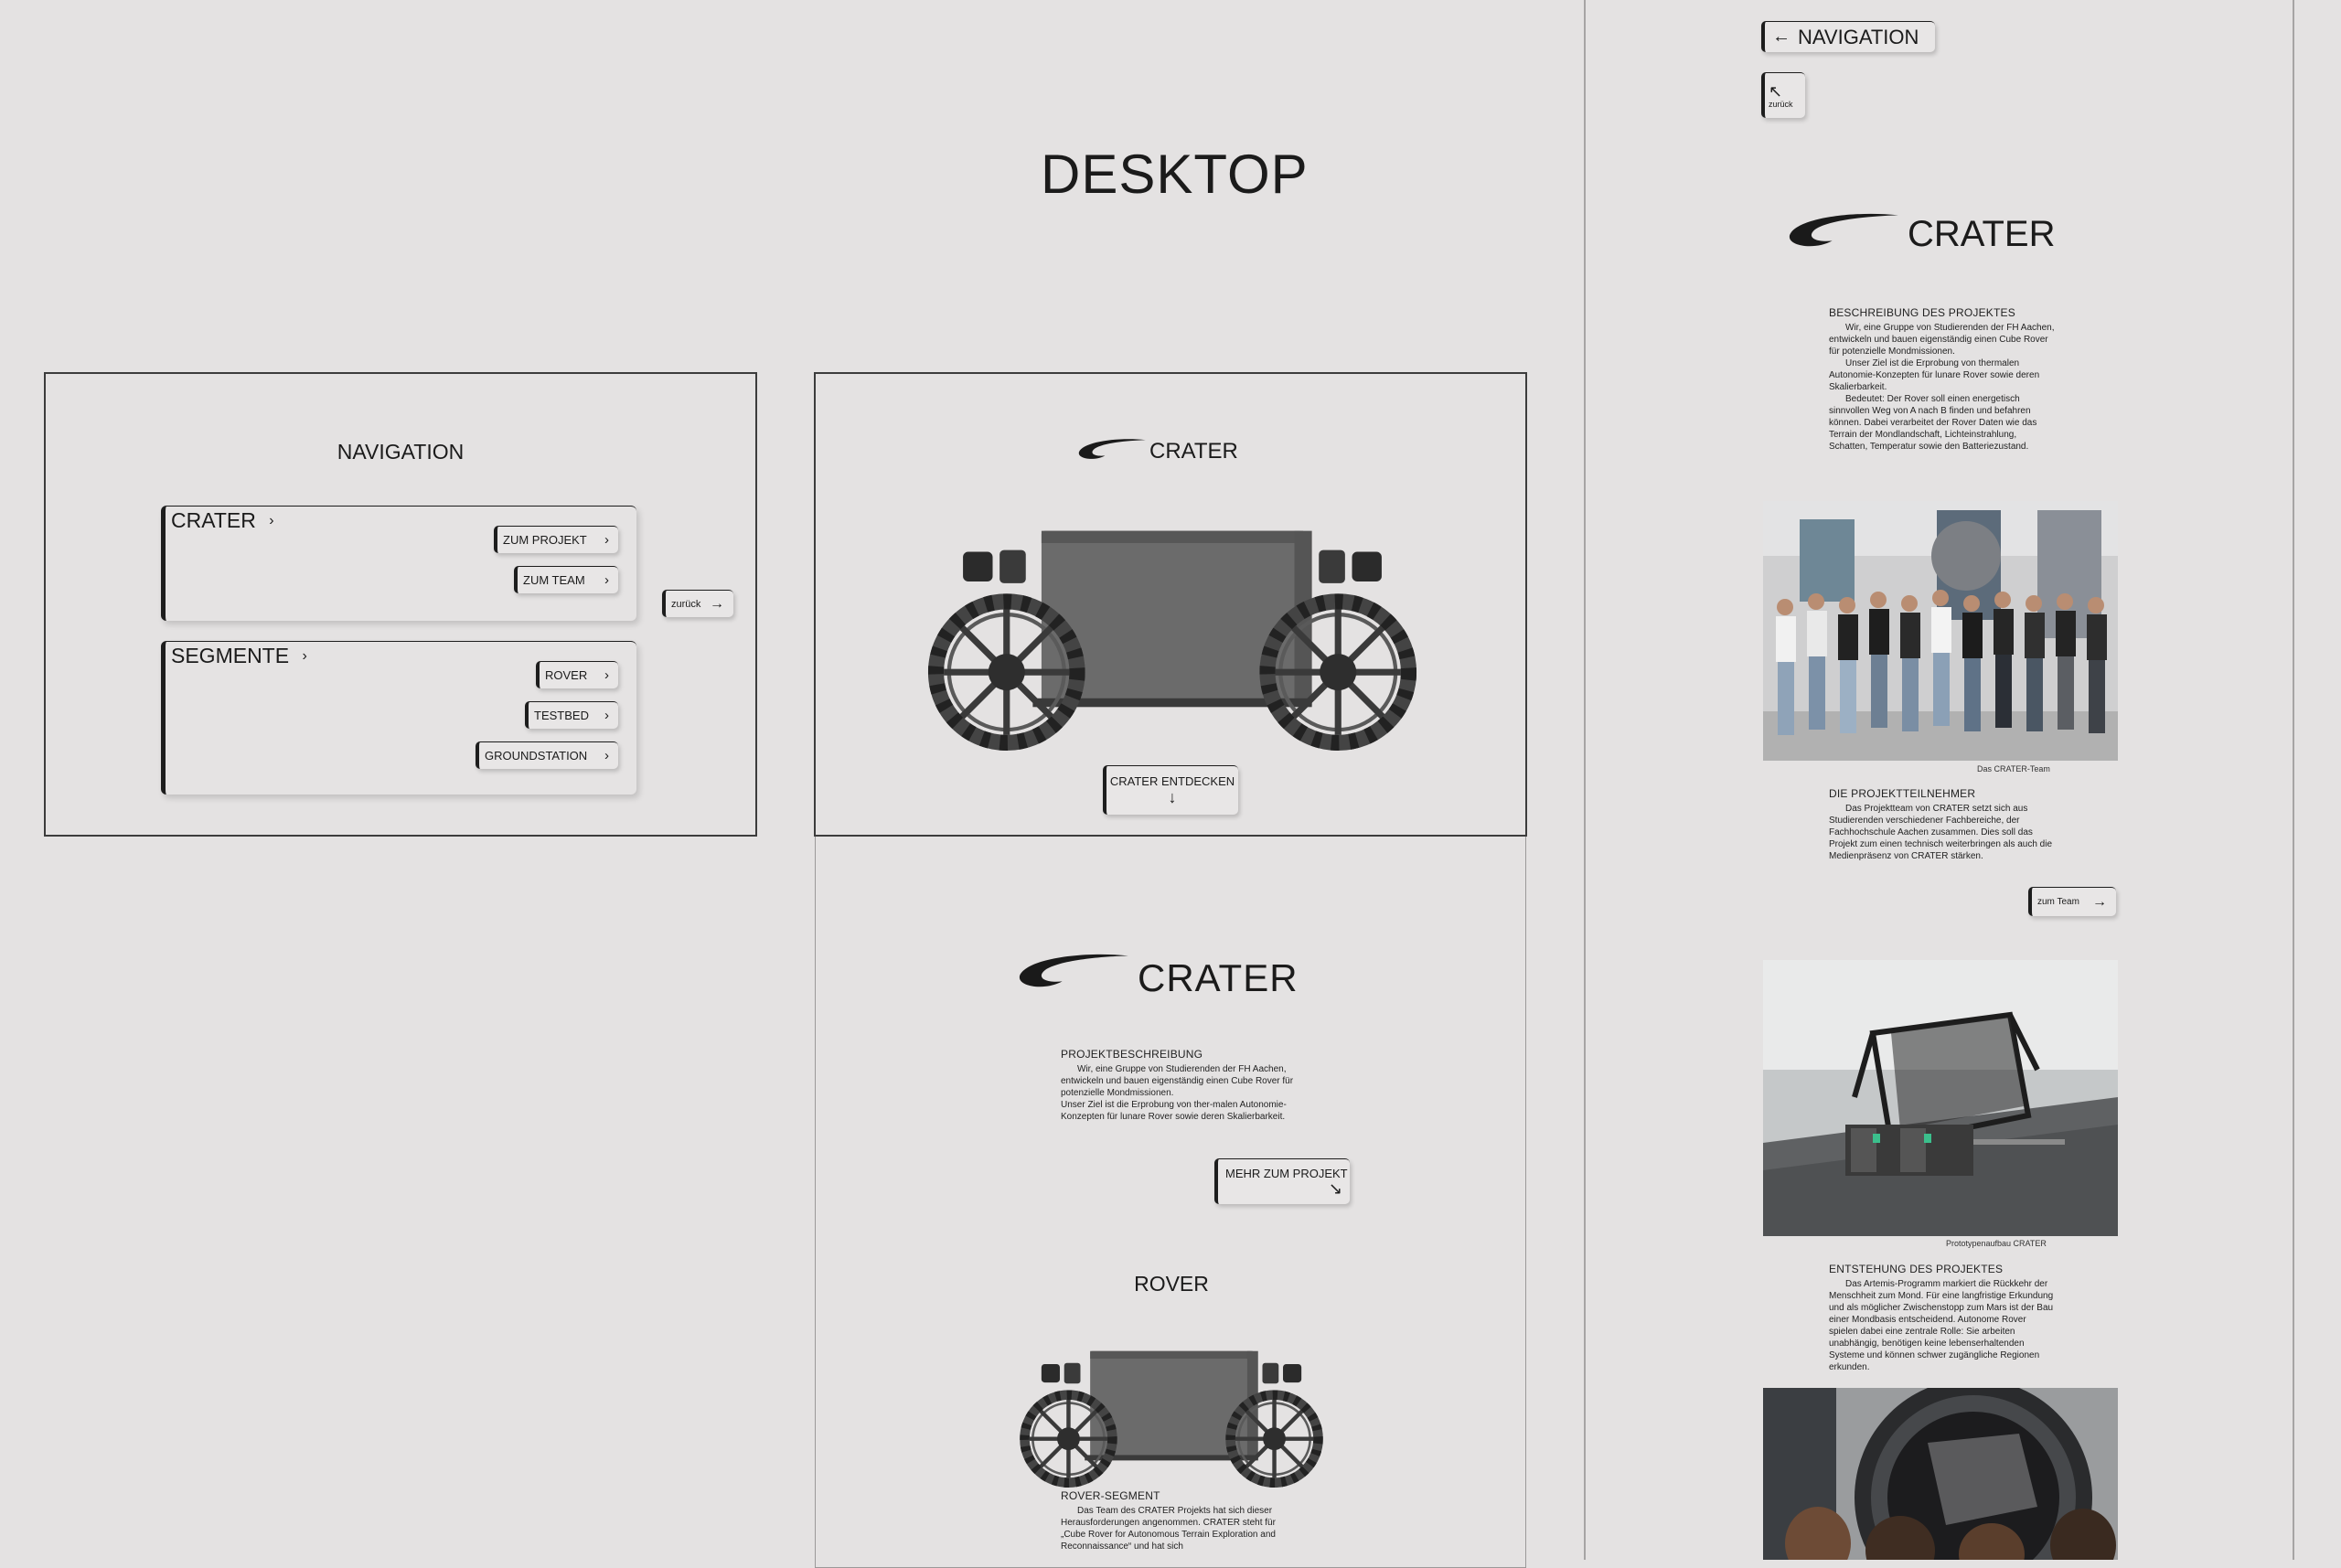 The width and height of the screenshot is (2341, 1568). Describe the element at coordinates (1171, 1284) in the screenshot. I see `rover-title: ROVER` at that location.